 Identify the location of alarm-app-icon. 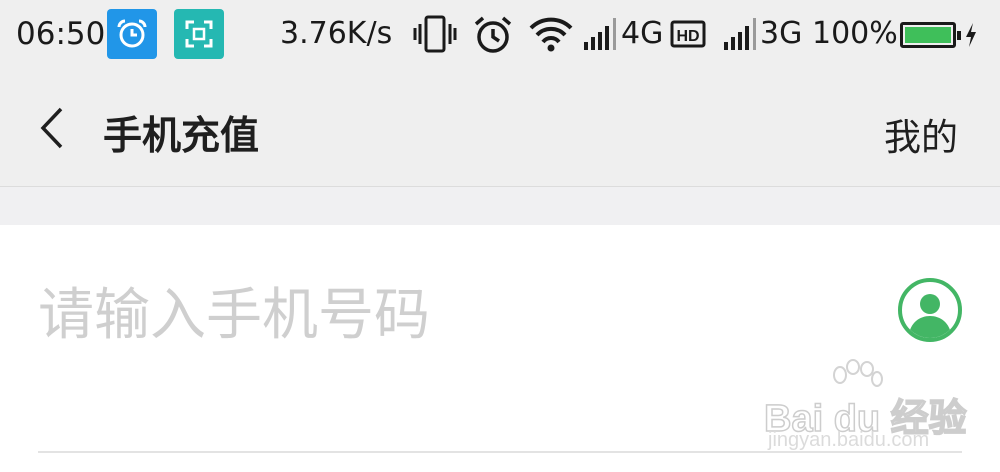
(132, 34).